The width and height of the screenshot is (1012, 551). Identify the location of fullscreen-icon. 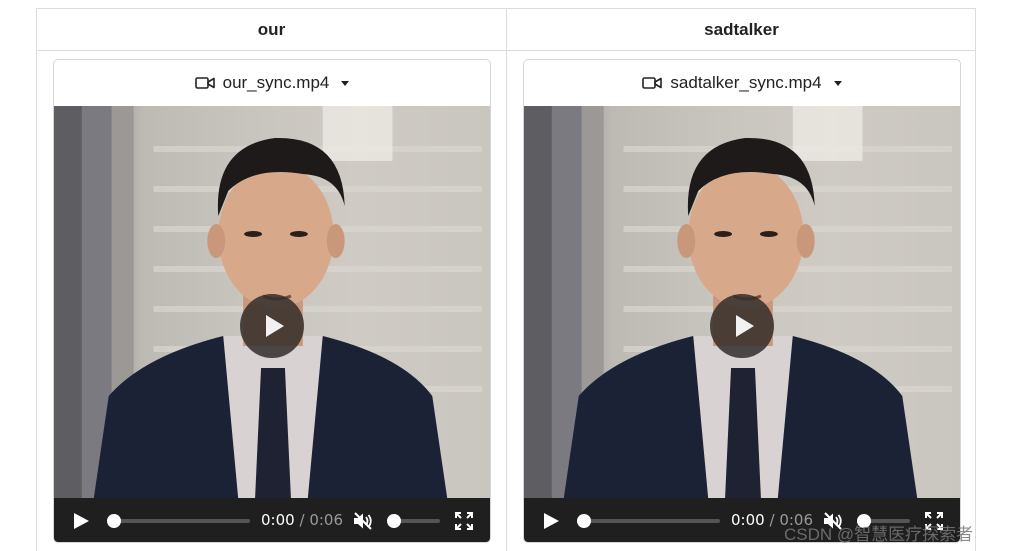
(464, 521).